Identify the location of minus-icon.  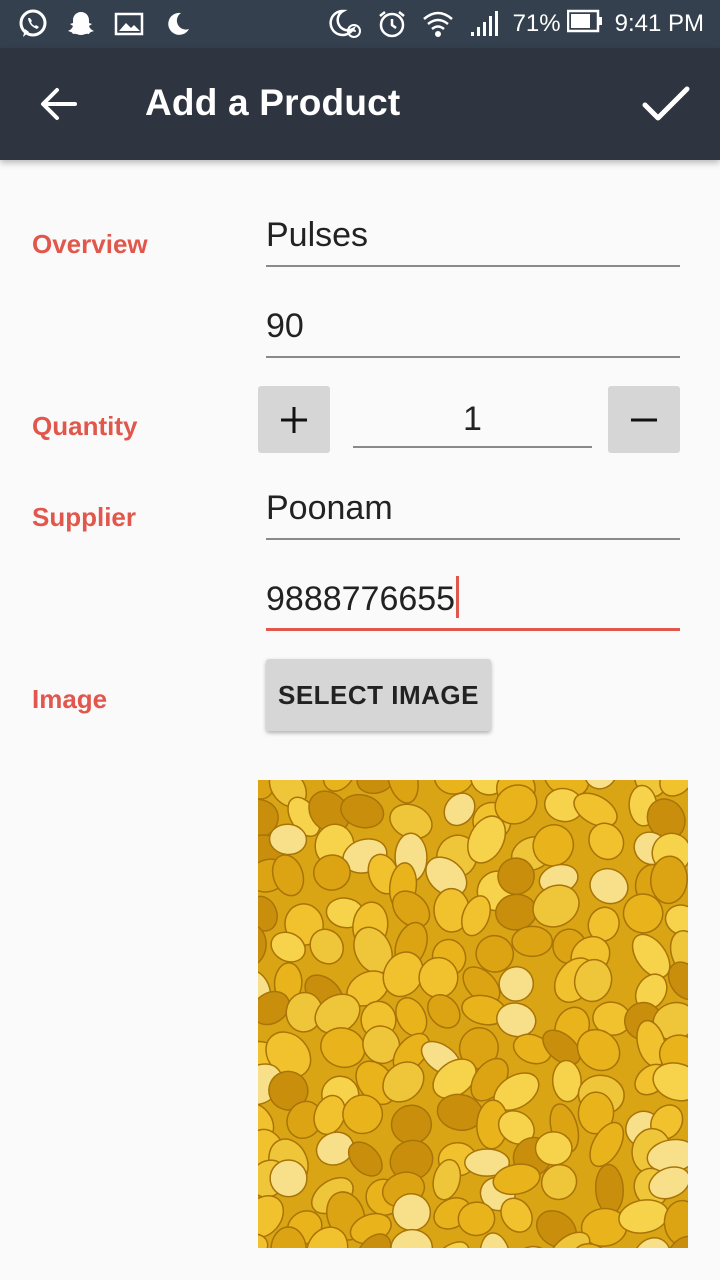
(644, 419).